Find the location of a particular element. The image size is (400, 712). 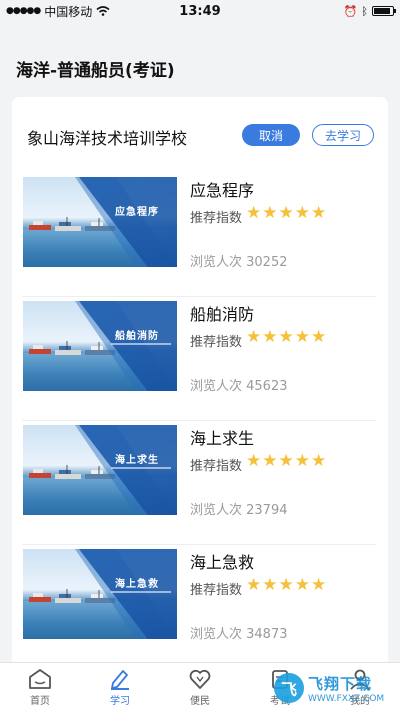

tab-study: 学习 is located at coordinates (120, 687).